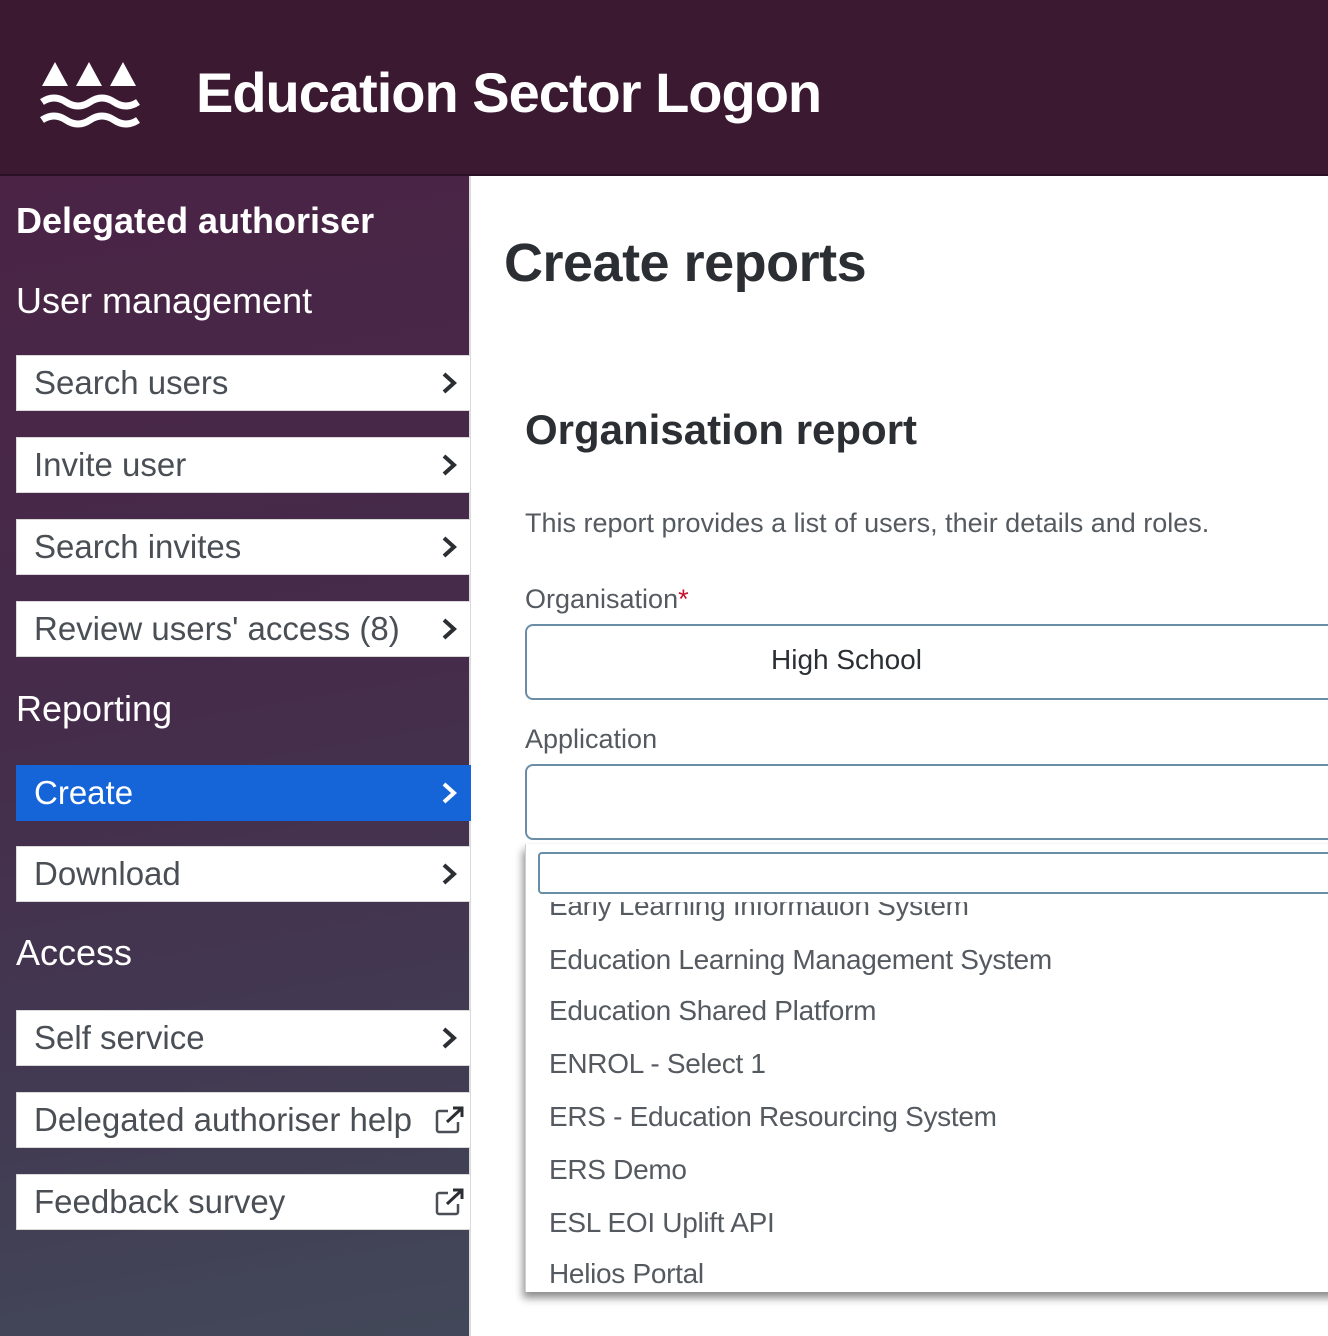  I want to click on sidebar-item-feedback-survey: Feedback survey, so click(243, 1202).